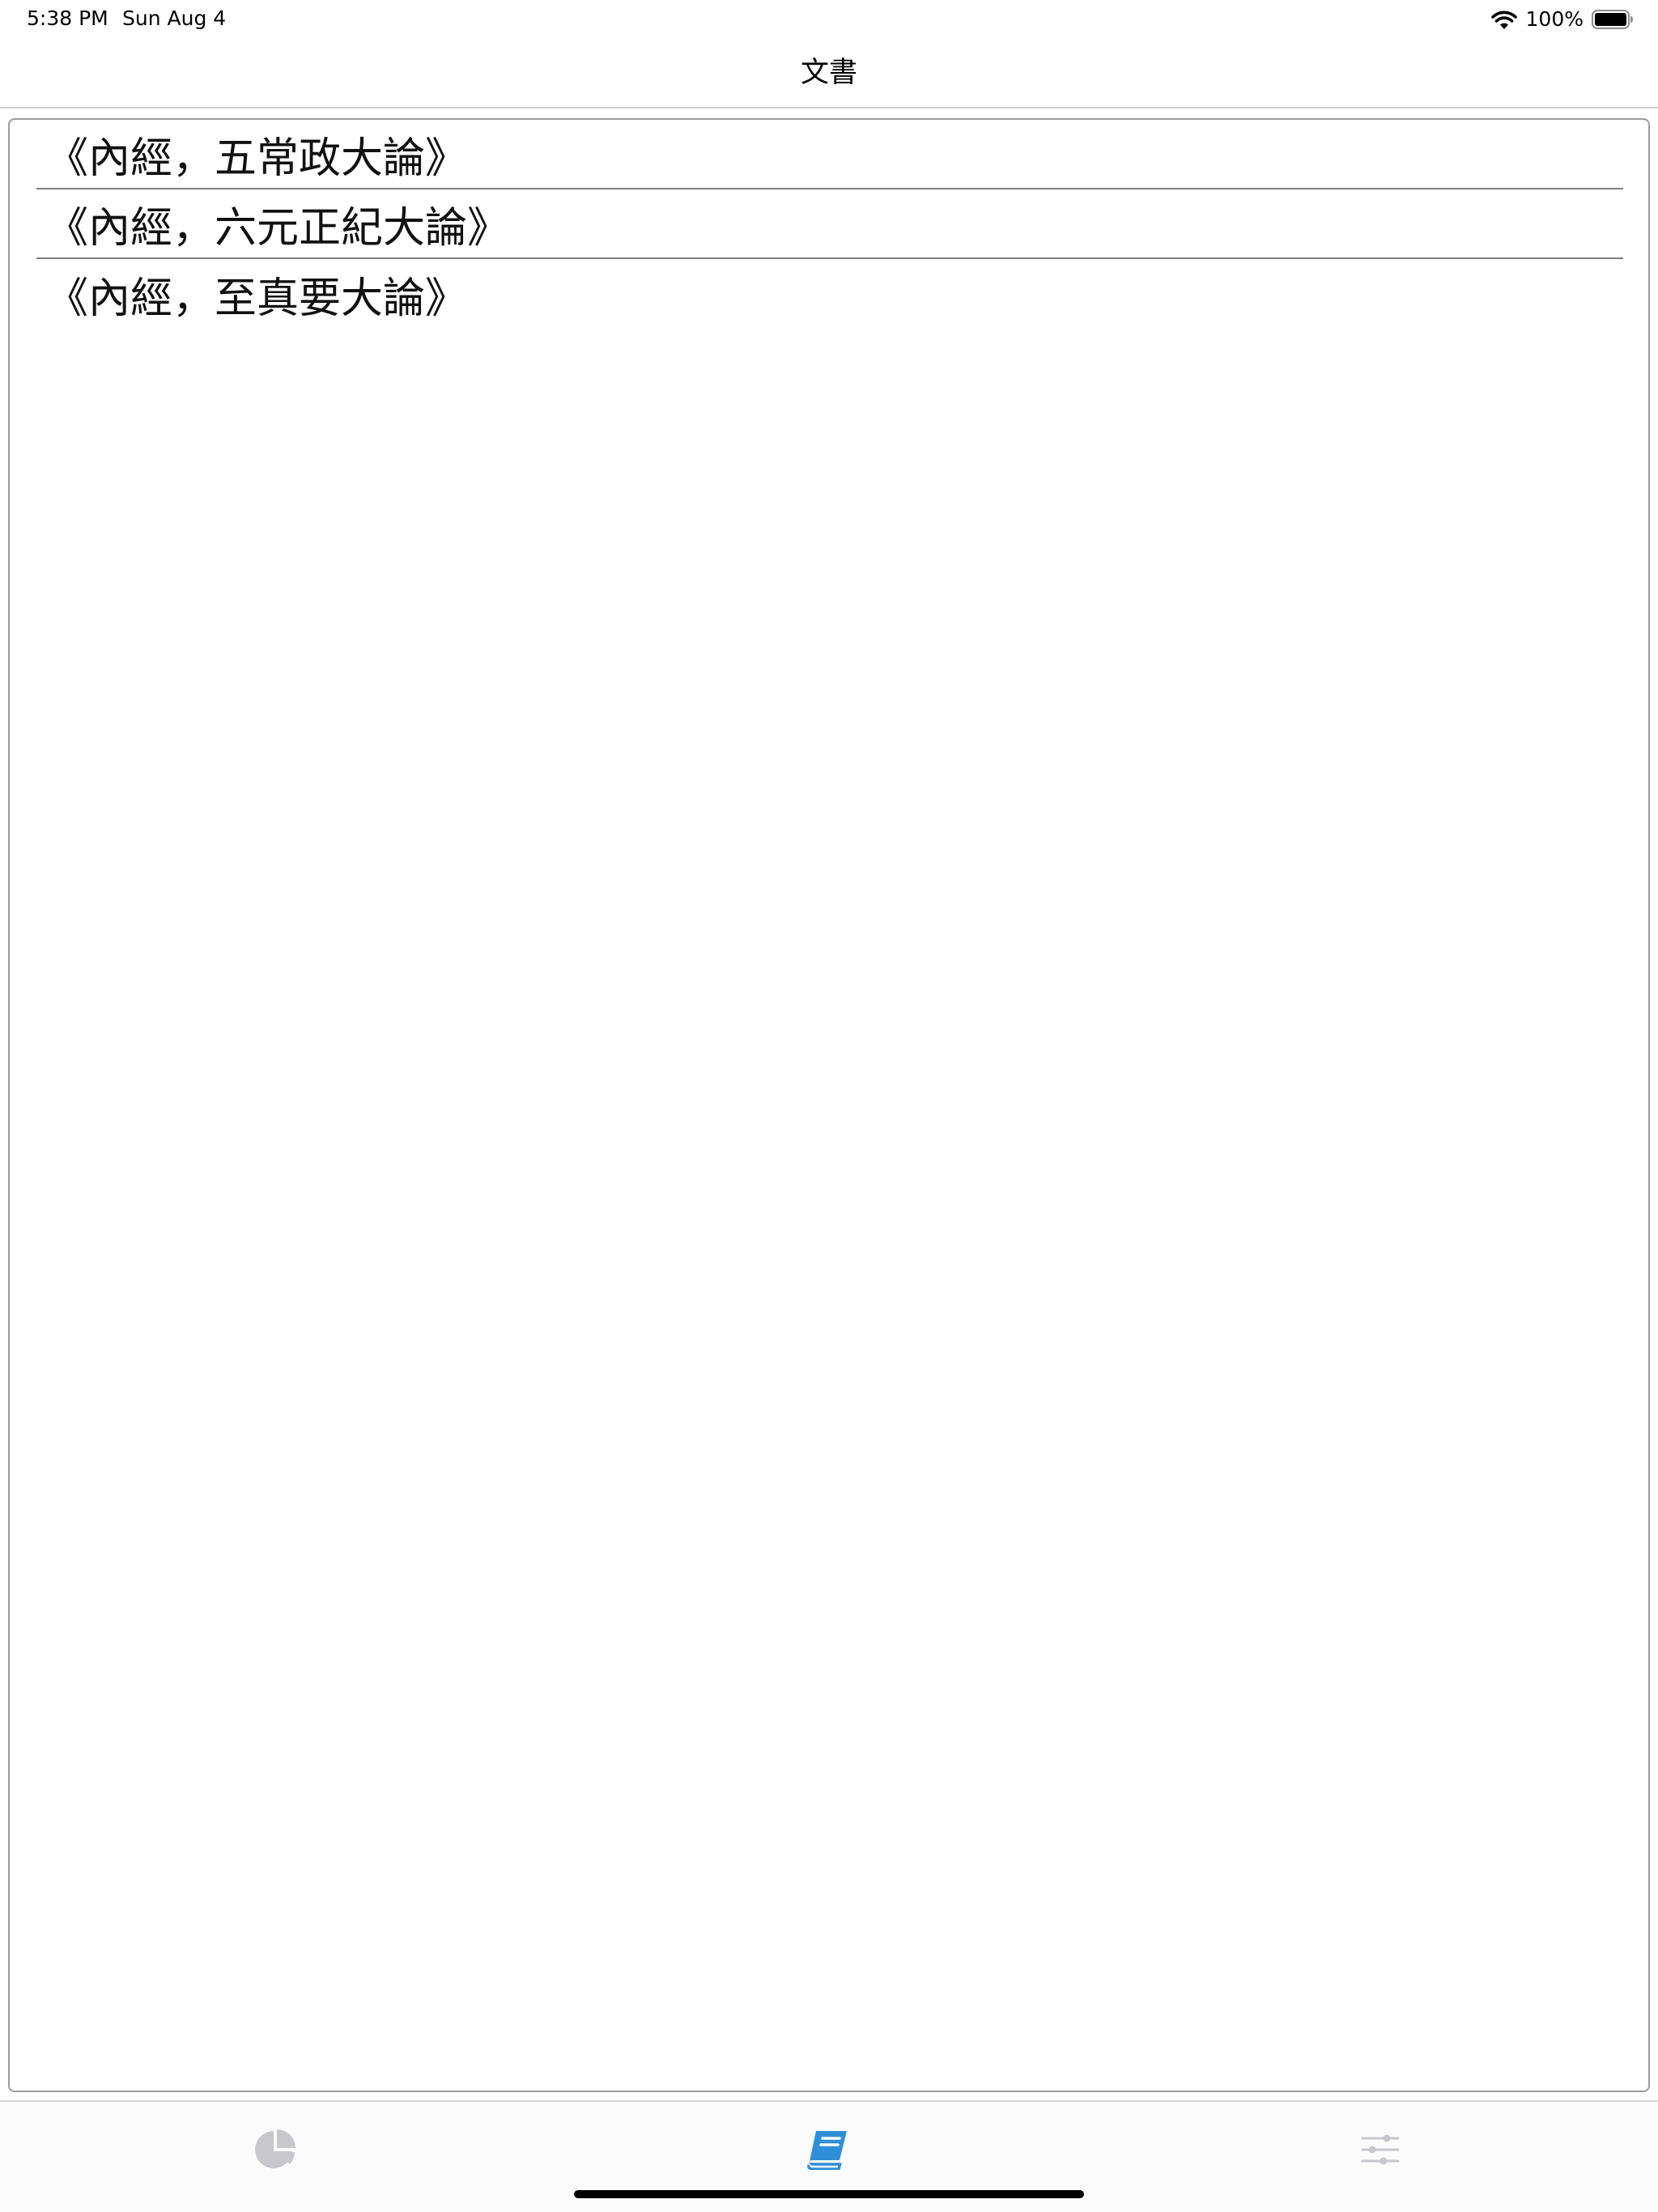 Image resolution: width=1658 pixels, height=2212 pixels. I want to click on page-title: 文書, so click(828, 73).